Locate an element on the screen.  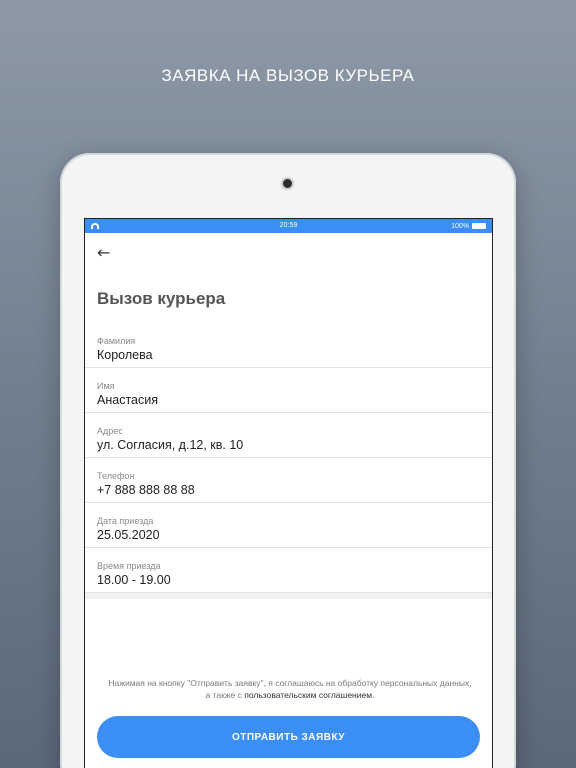
phone-input: +7 888 888 88 88 is located at coordinates (146, 490).